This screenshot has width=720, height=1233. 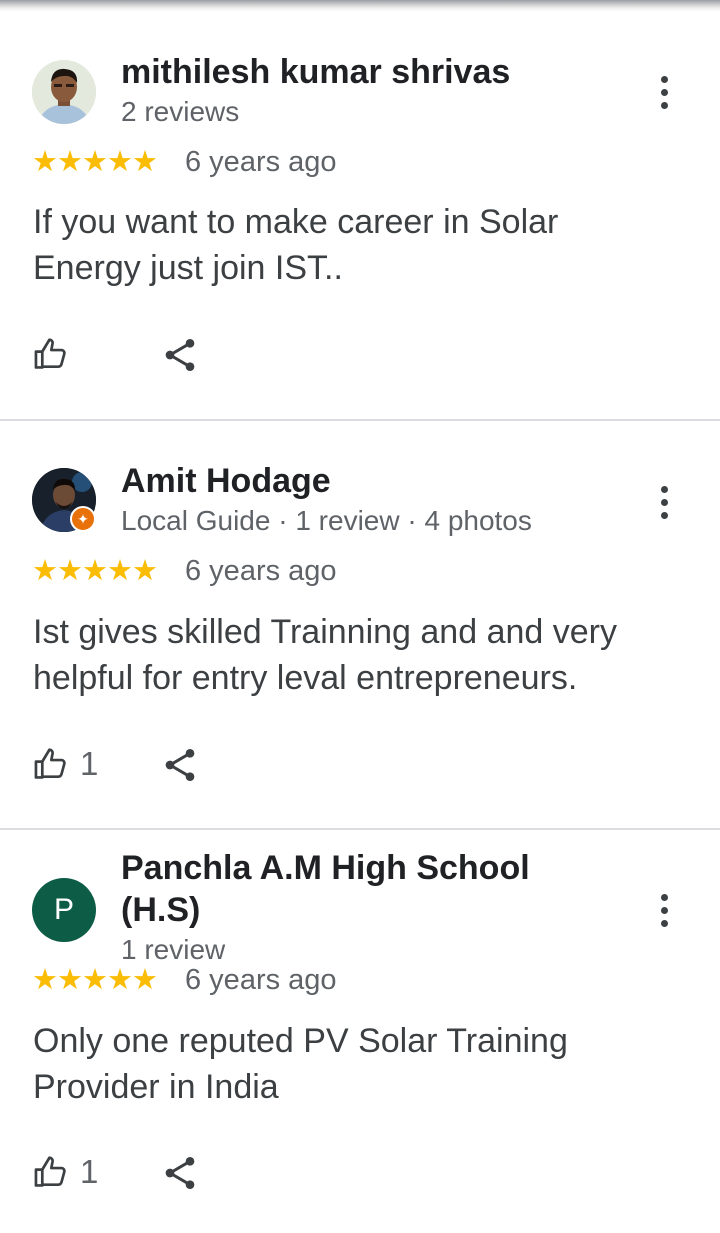 What do you see at coordinates (326, 520) in the screenshot?
I see `reviewer-meta: Local Guide · 1 review · 4 photos` at bounding box center [326, 520].